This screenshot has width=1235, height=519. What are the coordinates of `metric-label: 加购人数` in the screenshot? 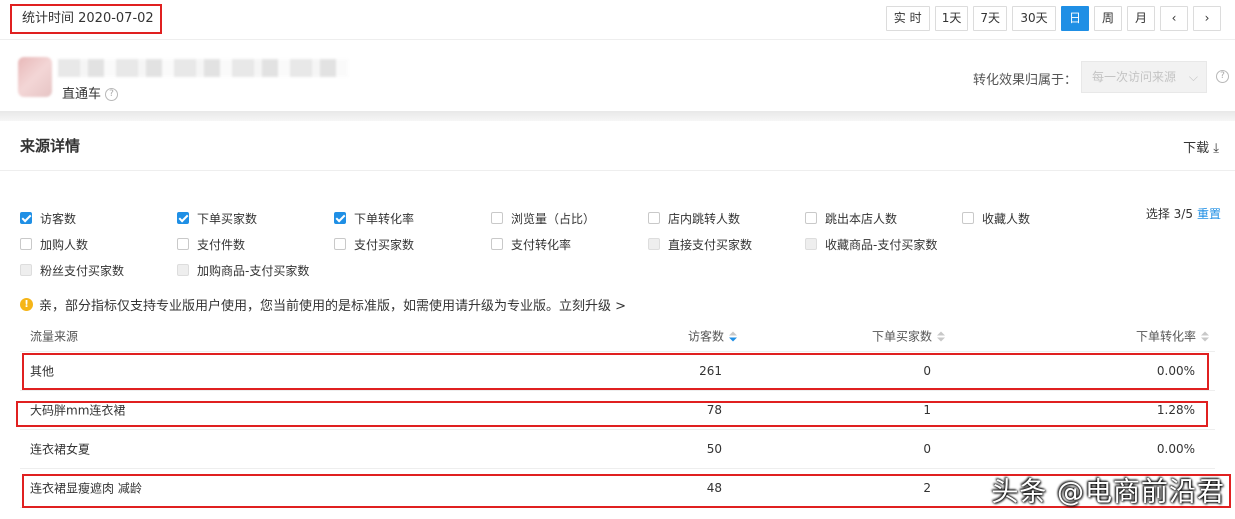 It's located at (64, 244).